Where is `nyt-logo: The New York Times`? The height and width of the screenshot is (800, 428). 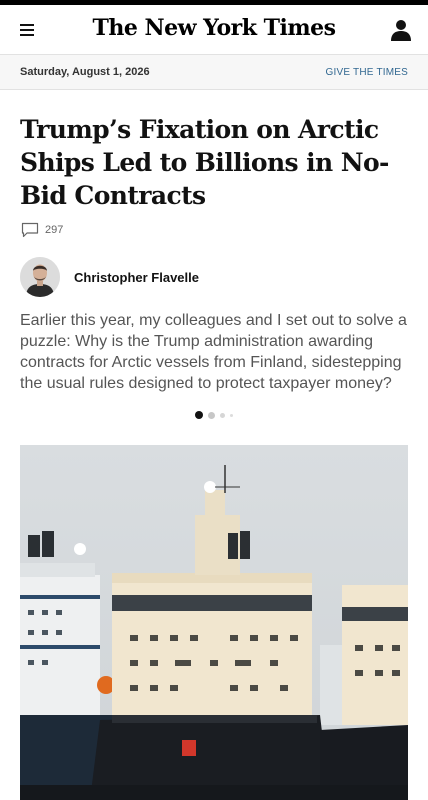 nyt-logo: The New York Times is located at coordinates (214, 28).